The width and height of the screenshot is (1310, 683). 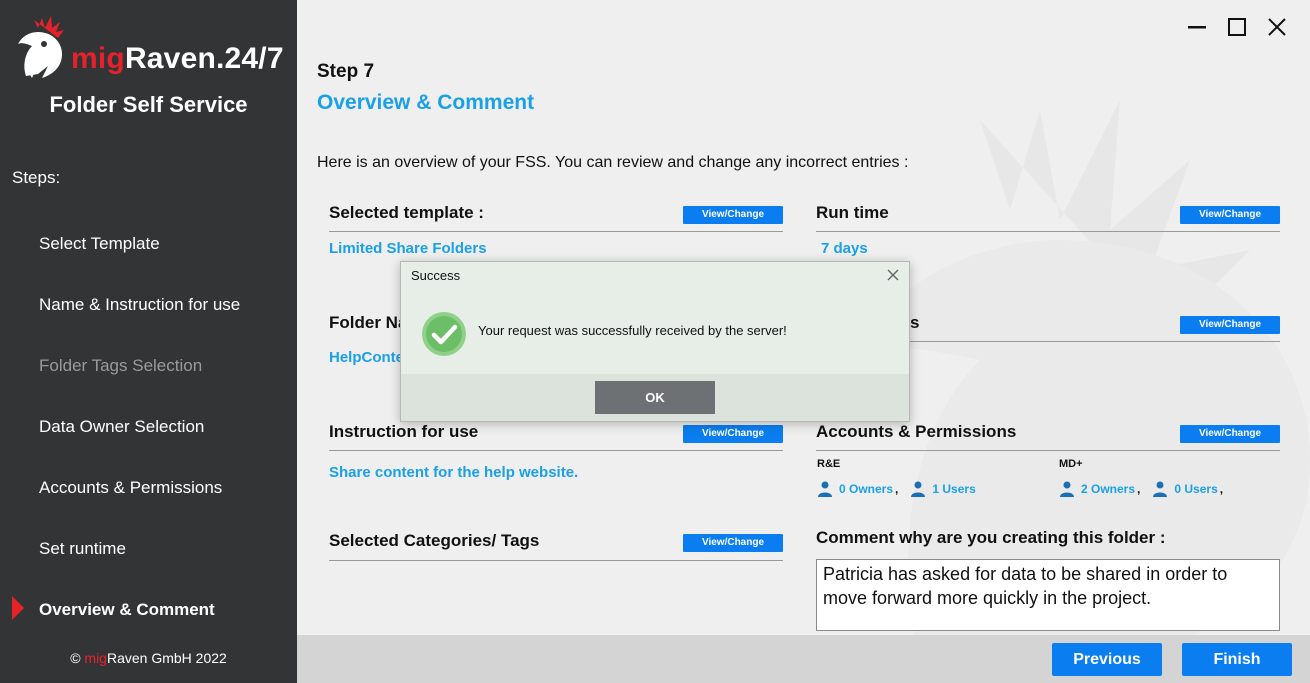 What do you see at coordinates (893, 275) in the screenshot?
I see `dialog-close-icon` at bounding box center [893, 275].